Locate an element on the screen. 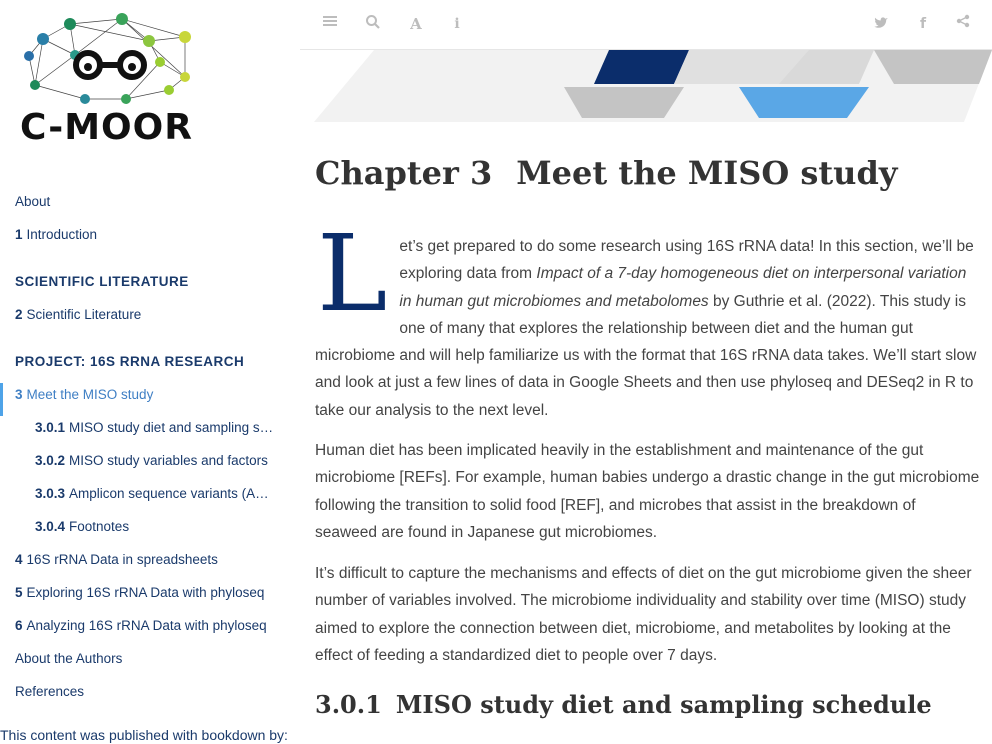 Image resolution: width=992 pixels, height=744 pixels. section-title: MISO study diet and sampling schedule is located at coordinates (663, 704).